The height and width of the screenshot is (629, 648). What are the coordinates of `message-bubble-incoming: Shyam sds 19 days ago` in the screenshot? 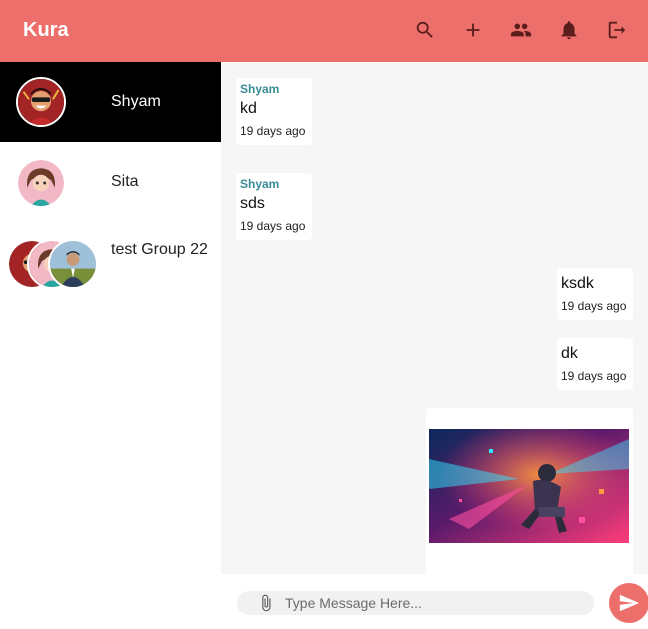 It's located at (274, 206).